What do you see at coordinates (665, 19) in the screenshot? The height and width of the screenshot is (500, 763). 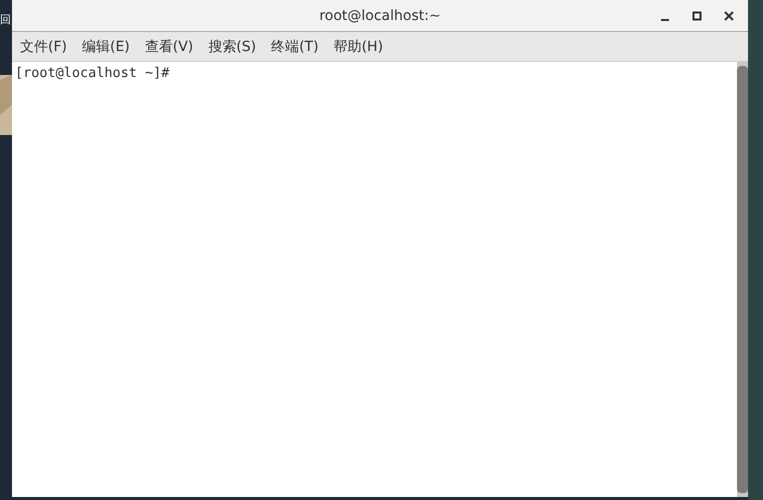 I see `minimize-icon` at bounding box center [665, 19].